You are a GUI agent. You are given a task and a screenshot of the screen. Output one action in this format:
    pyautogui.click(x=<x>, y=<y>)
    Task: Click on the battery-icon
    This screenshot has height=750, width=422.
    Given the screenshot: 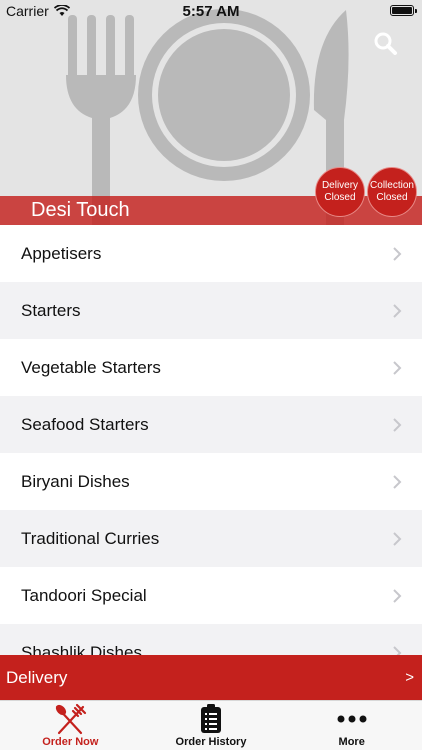 What is the action you would take?
    pyautogui.click(x=403, y=10)
    